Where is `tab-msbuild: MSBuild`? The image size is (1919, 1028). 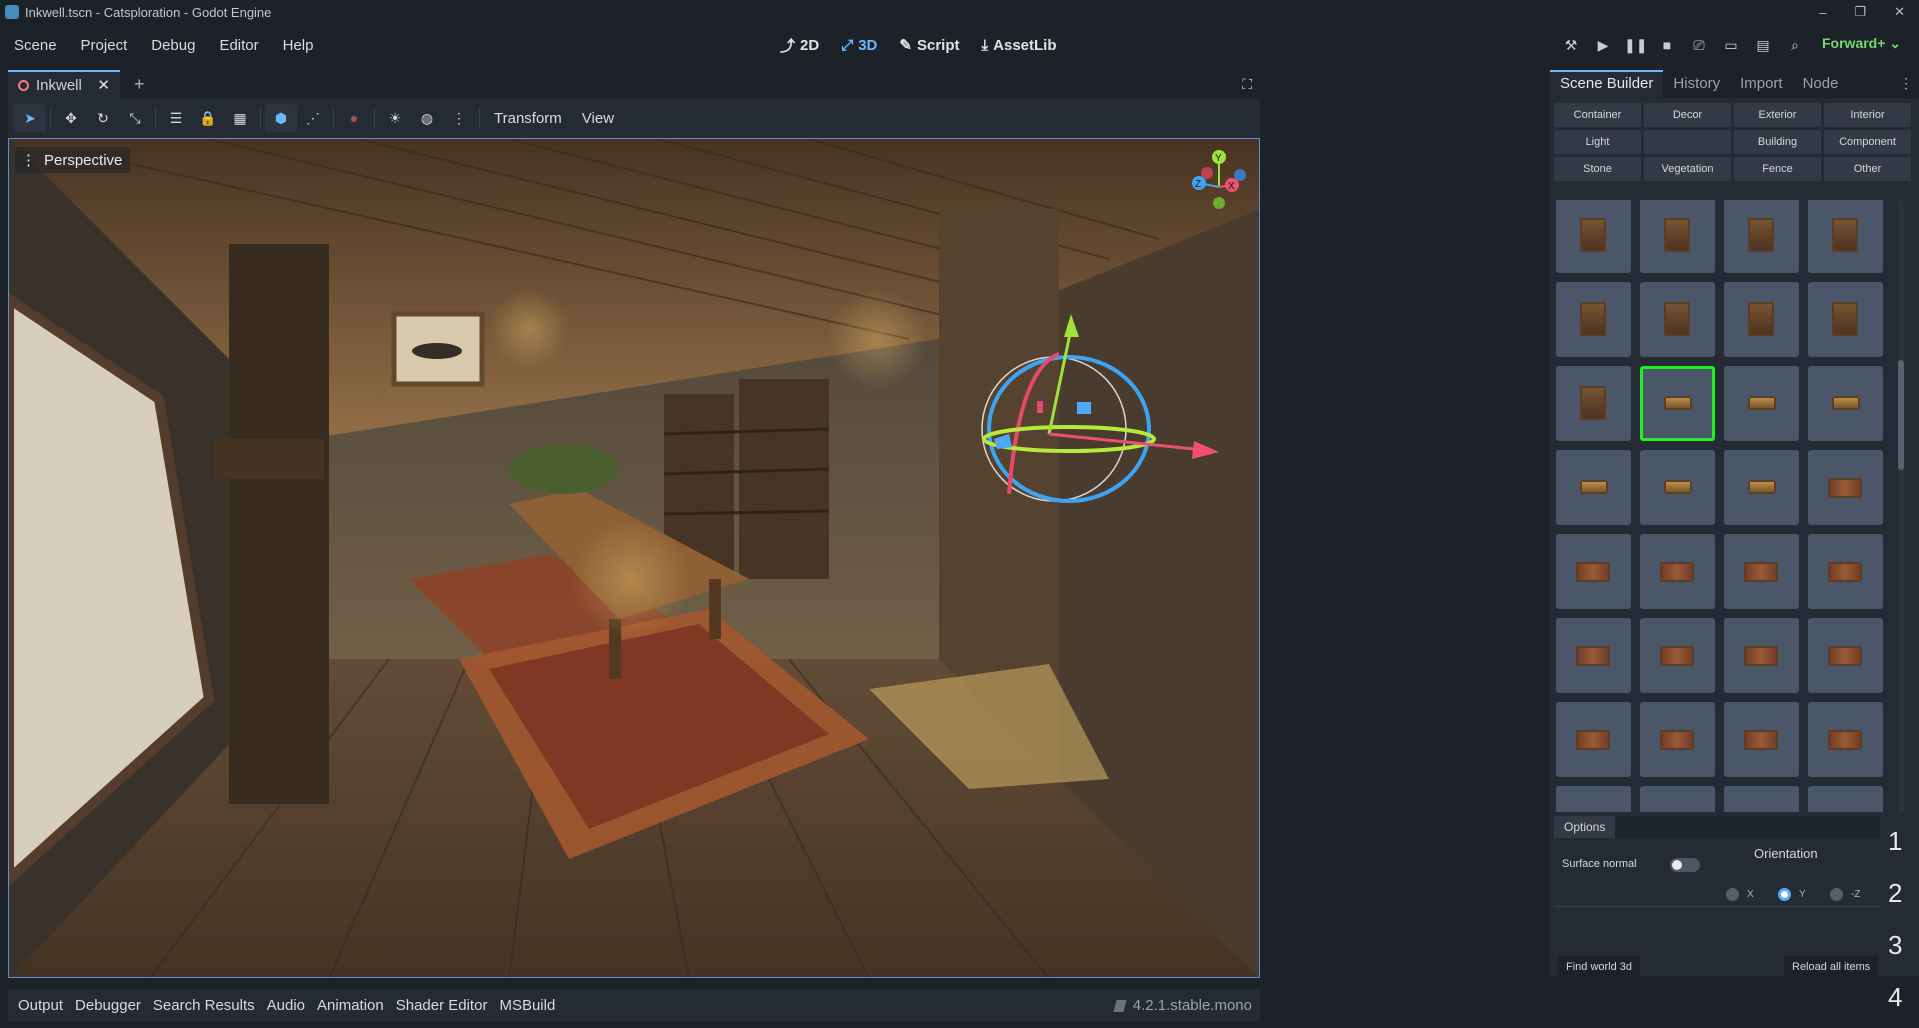 tab-msbuild: MSBuild is located at coordinates (527, 1005).